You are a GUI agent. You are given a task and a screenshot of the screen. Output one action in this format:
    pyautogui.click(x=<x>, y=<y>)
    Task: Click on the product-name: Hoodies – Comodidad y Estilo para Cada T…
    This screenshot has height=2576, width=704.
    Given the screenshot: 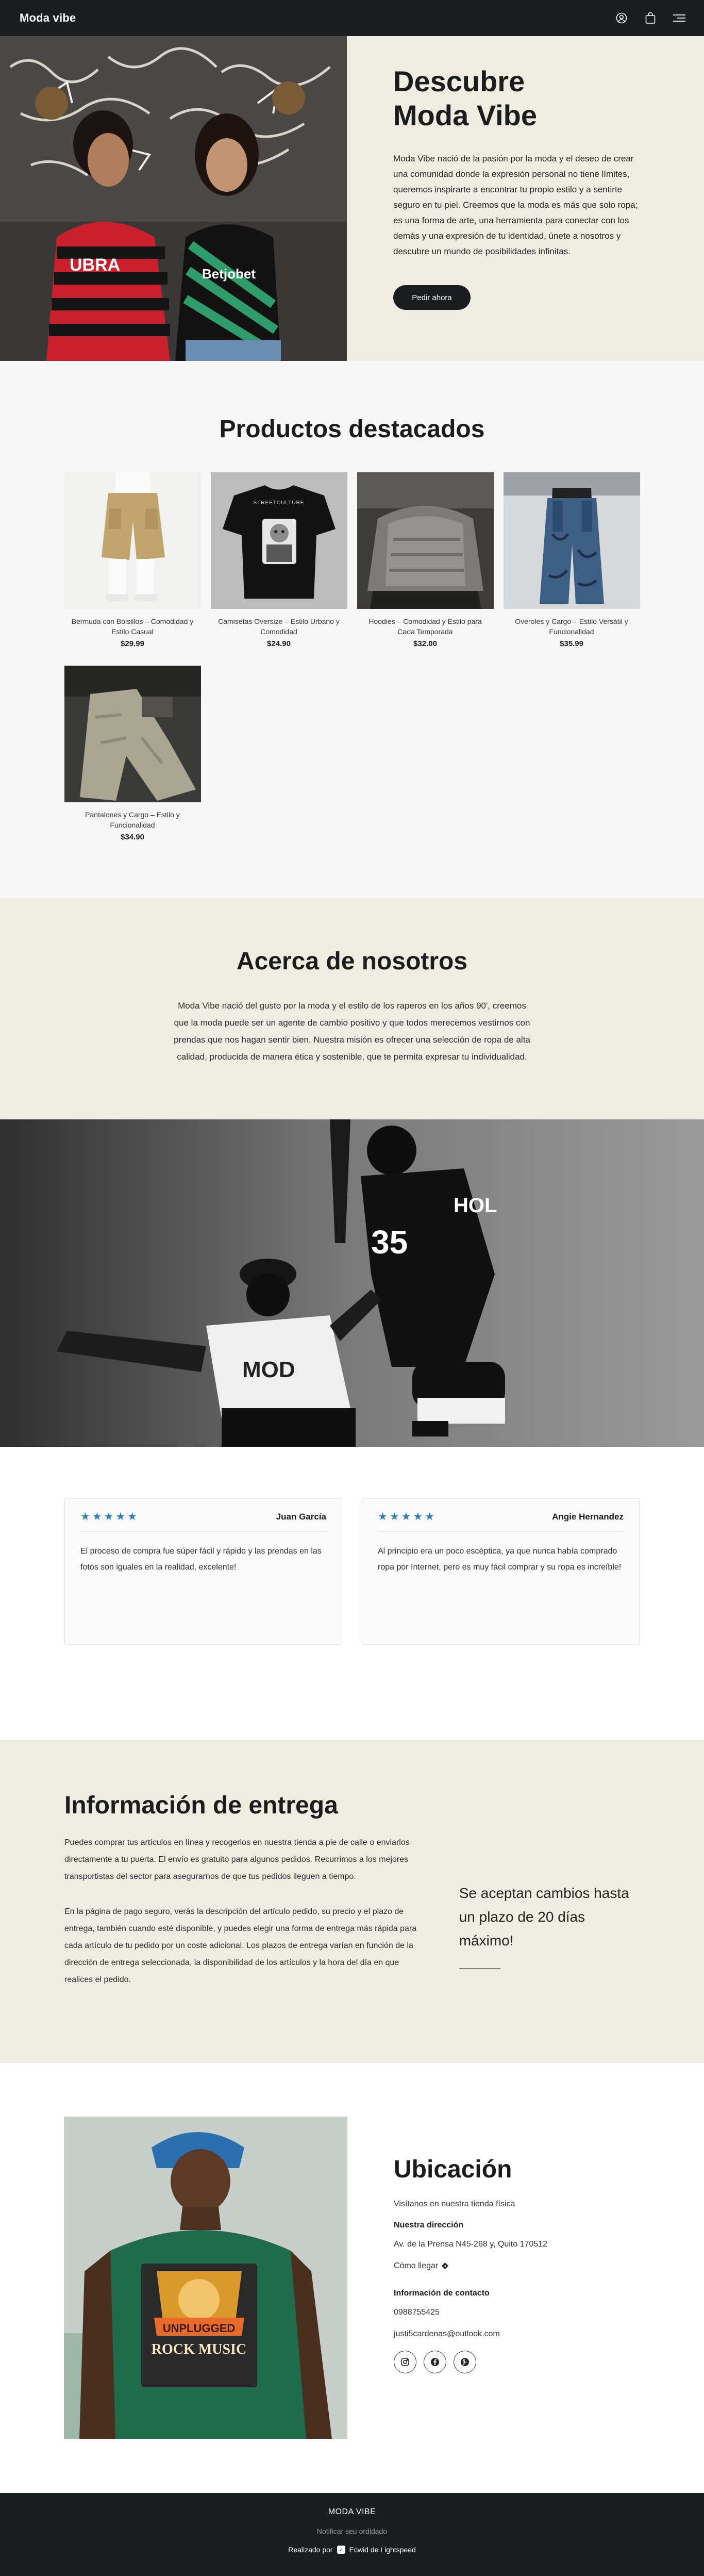 What is the action you would take?
    pyautogui.click(x=426, y=627)
    